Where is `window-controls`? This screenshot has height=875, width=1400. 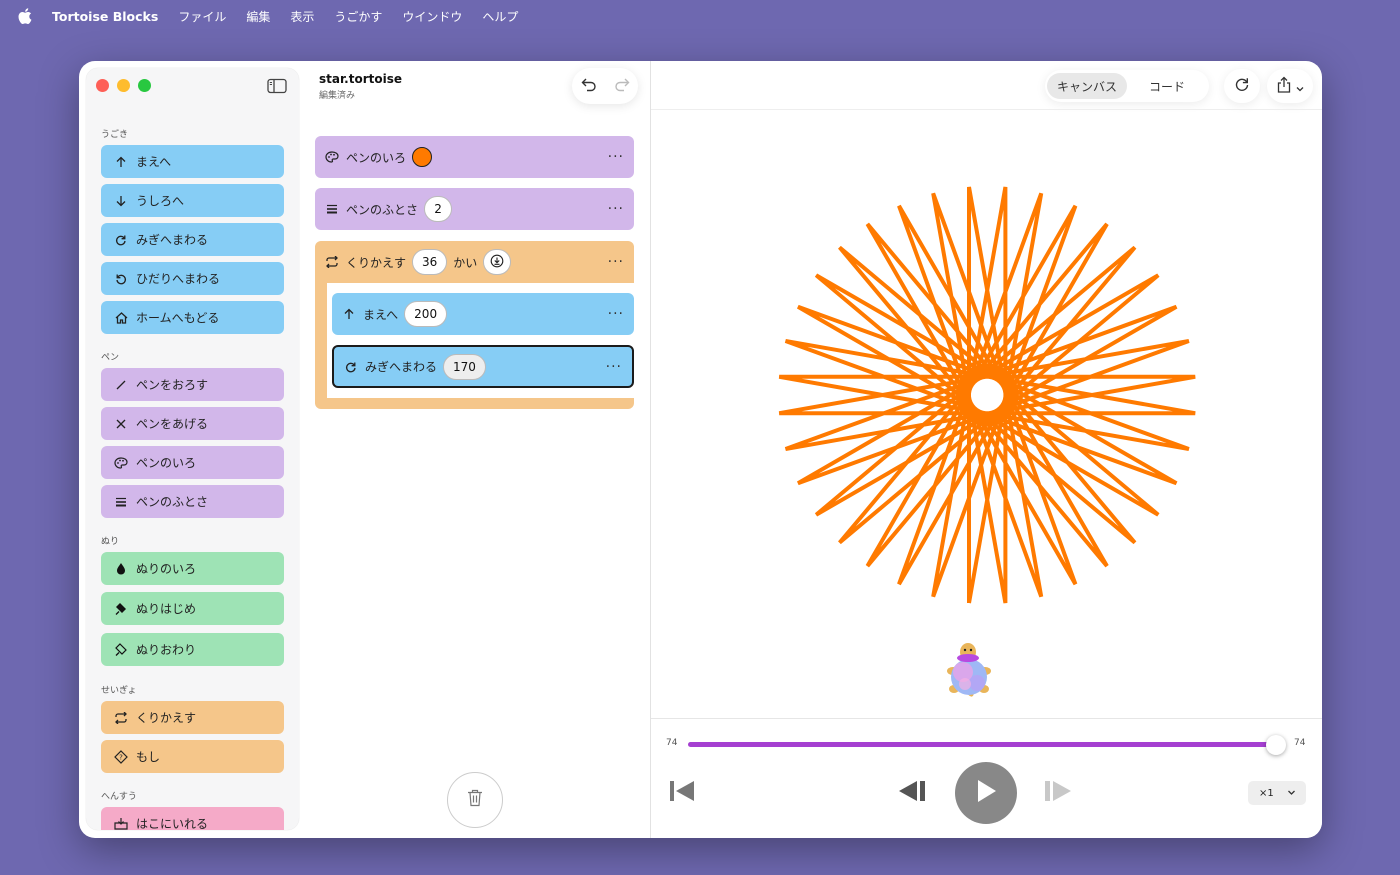 window-controls is located at coordinates (123, 85).